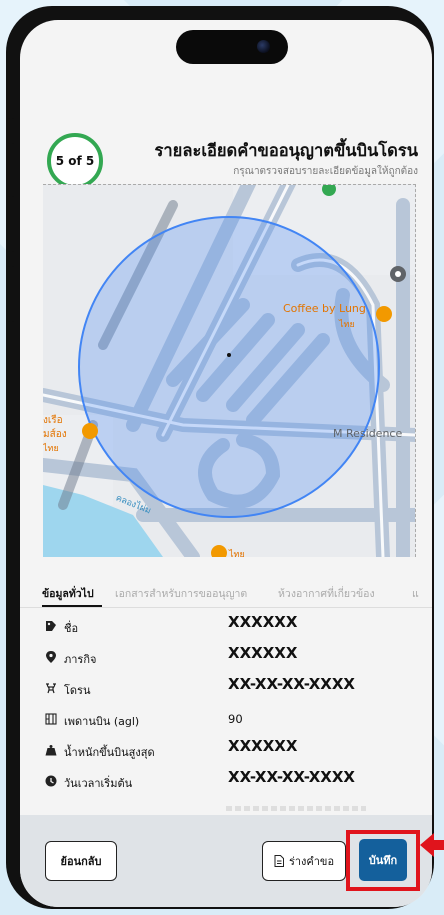  Describe the element at coordinates (432, 845) in the screenshot. I see `pointer-arrow-icon` at that location.